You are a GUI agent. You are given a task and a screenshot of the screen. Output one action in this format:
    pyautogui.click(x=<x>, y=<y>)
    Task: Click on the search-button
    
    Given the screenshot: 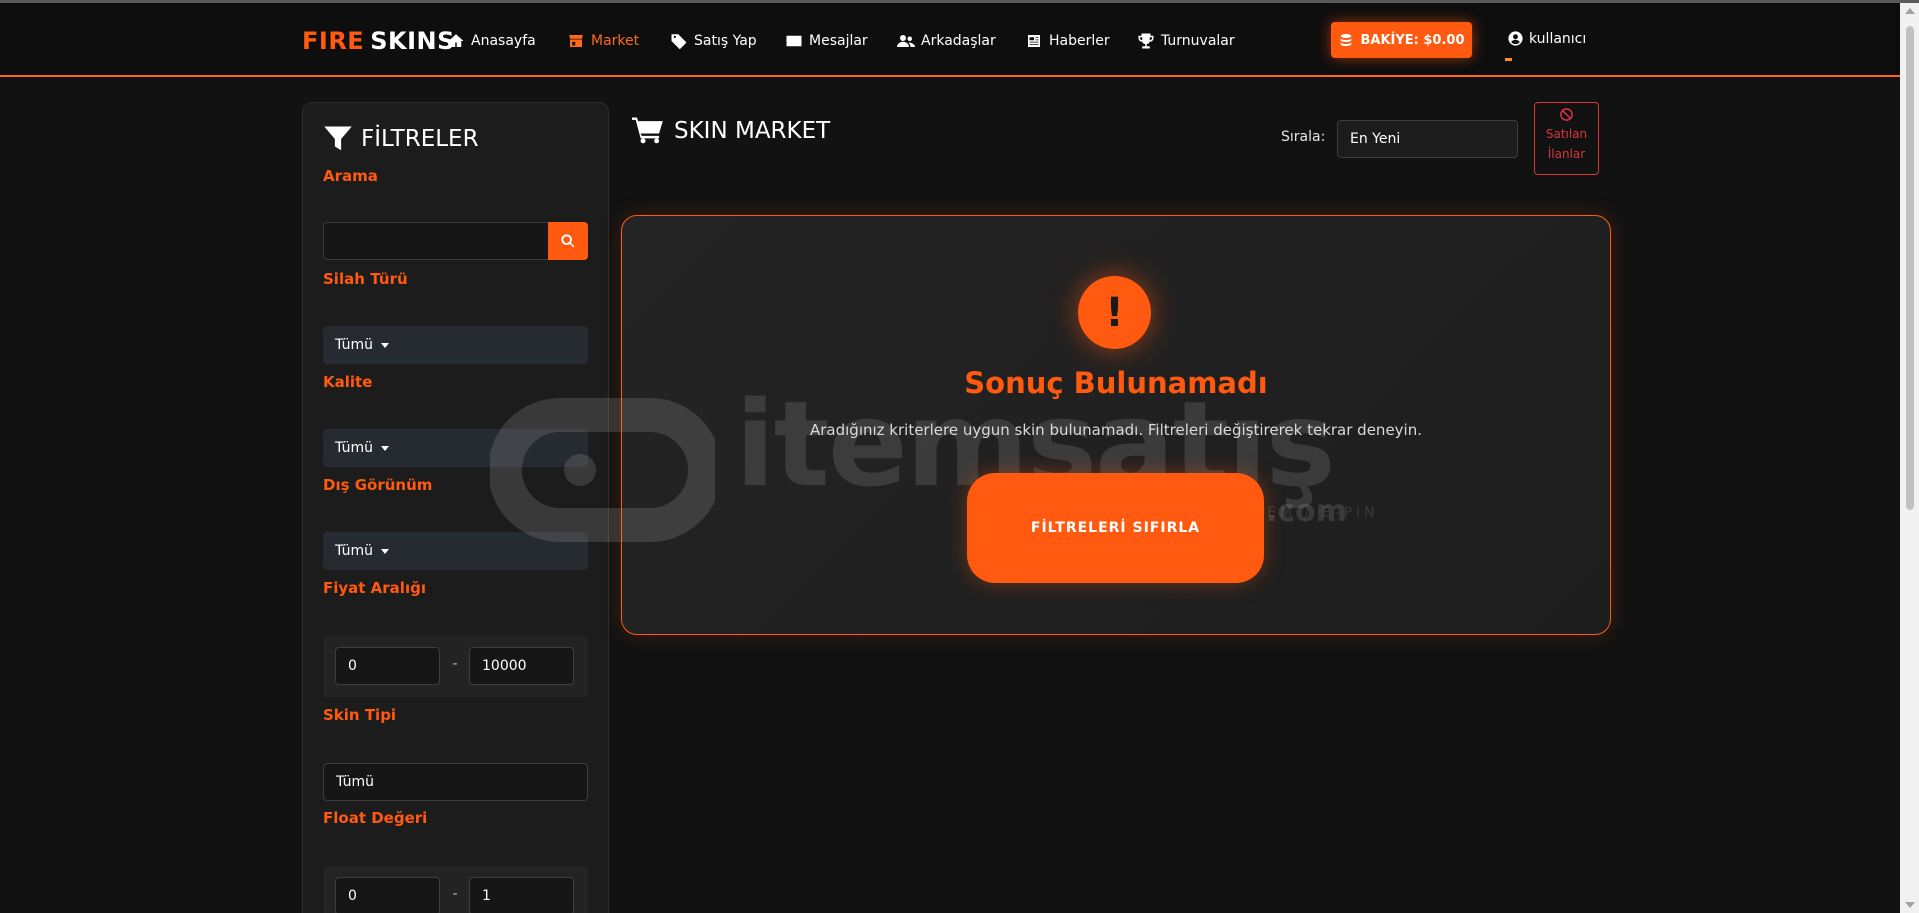 What is the action you would take?
    pyautogui.click(x=568, y=241)
    